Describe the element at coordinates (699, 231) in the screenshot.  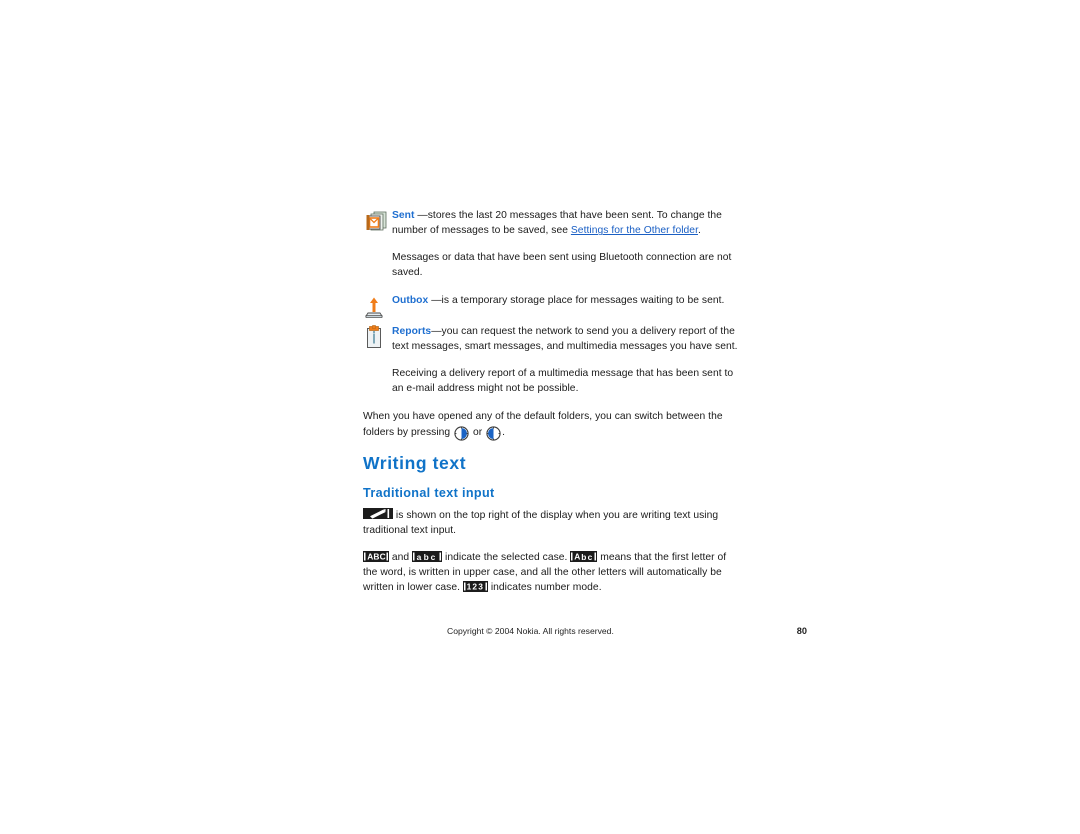
I see `sent-text-after-link: .` at that location.